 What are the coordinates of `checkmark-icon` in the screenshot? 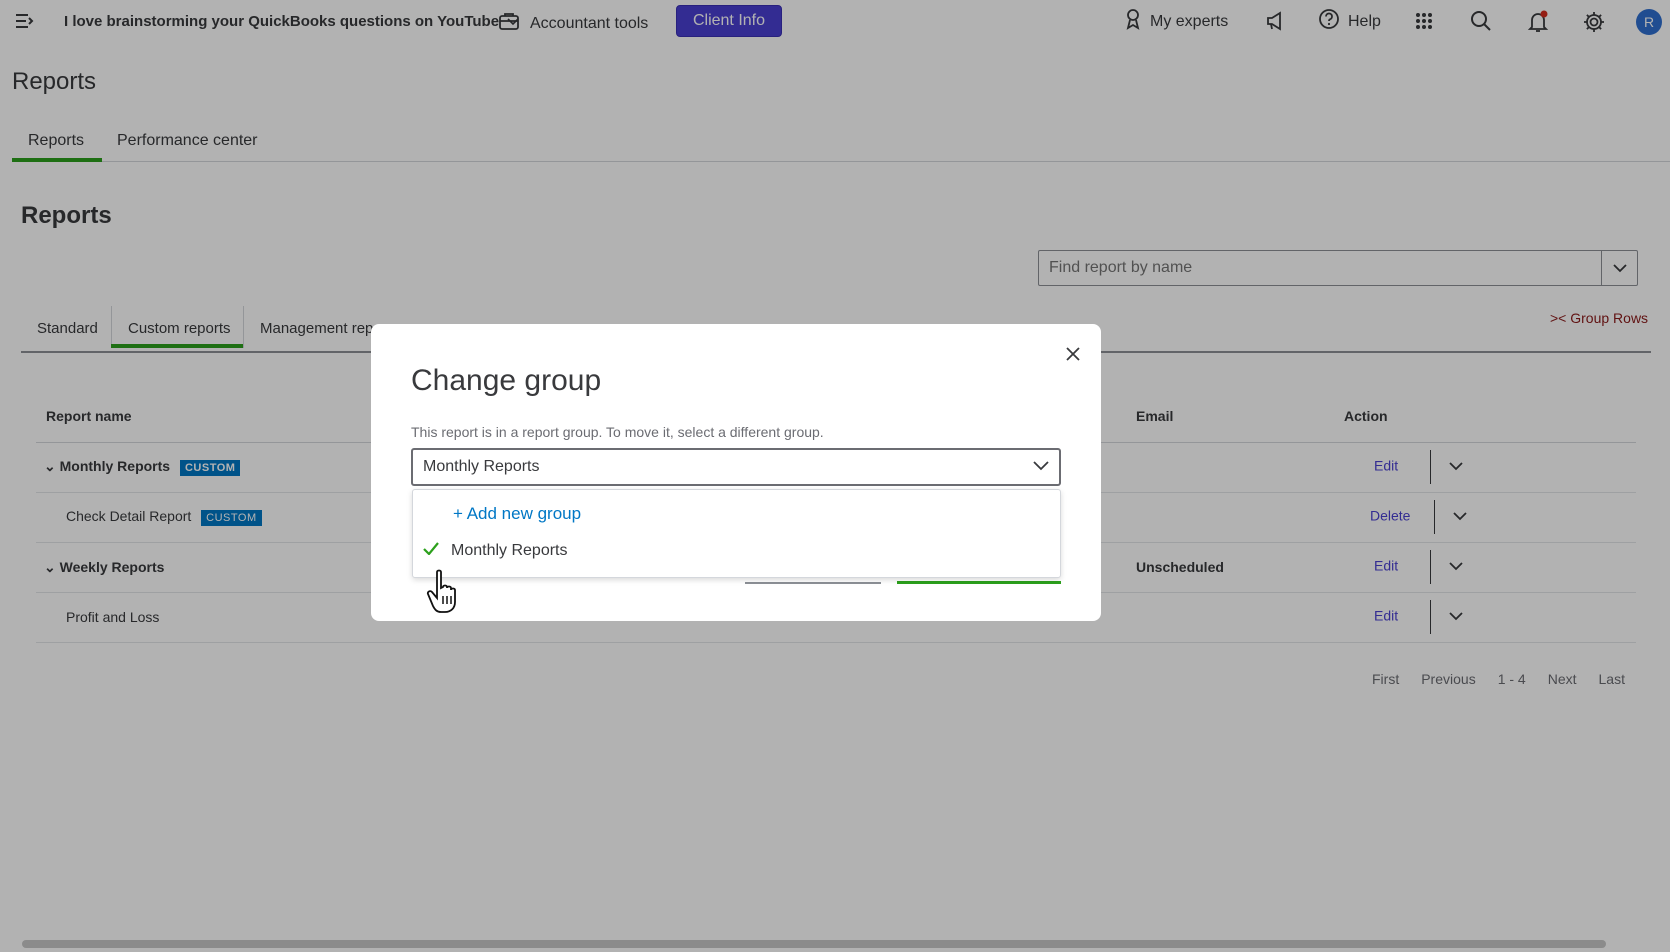 It's located at (431, 551).